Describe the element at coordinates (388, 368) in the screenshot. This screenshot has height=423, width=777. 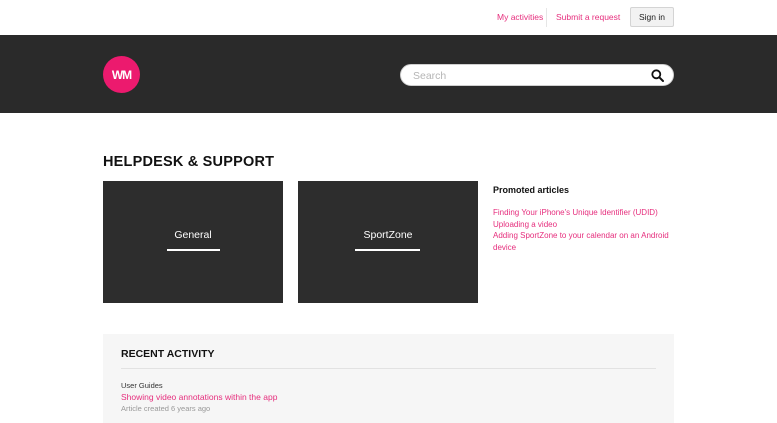
I see `recent-activity-divider` at that location.